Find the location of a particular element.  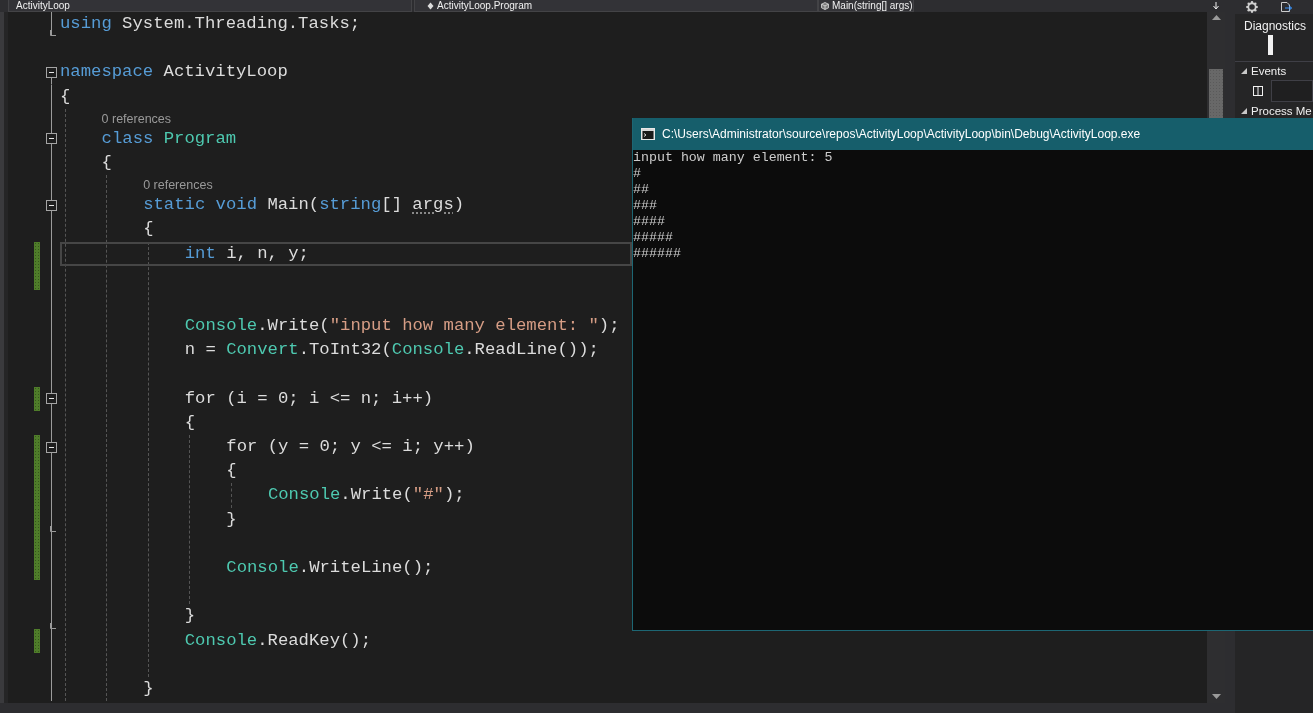

document-arrow-icon is located at coordinates (1286, 7).